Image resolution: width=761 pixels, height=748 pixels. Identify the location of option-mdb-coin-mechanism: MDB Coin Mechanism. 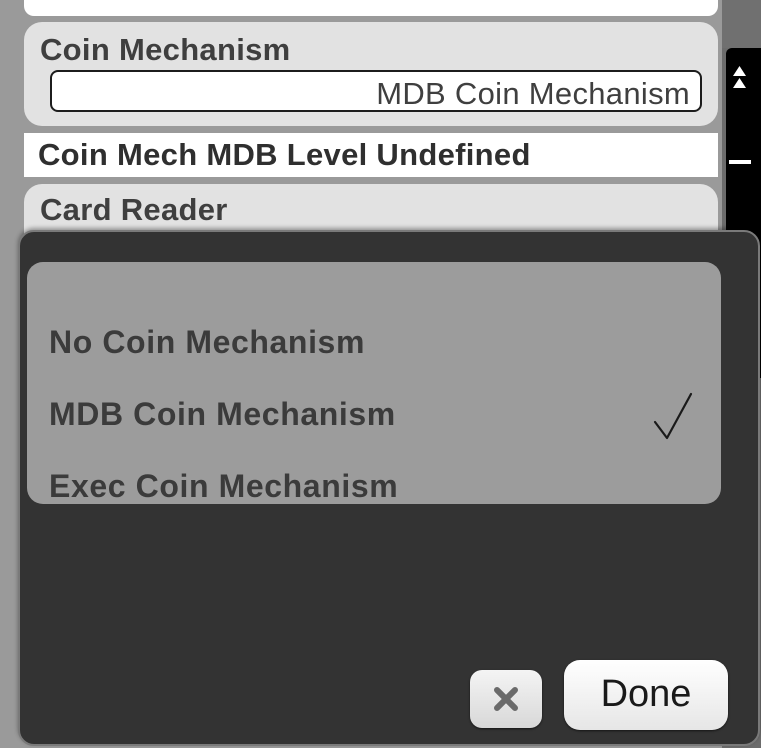
(374, 416).